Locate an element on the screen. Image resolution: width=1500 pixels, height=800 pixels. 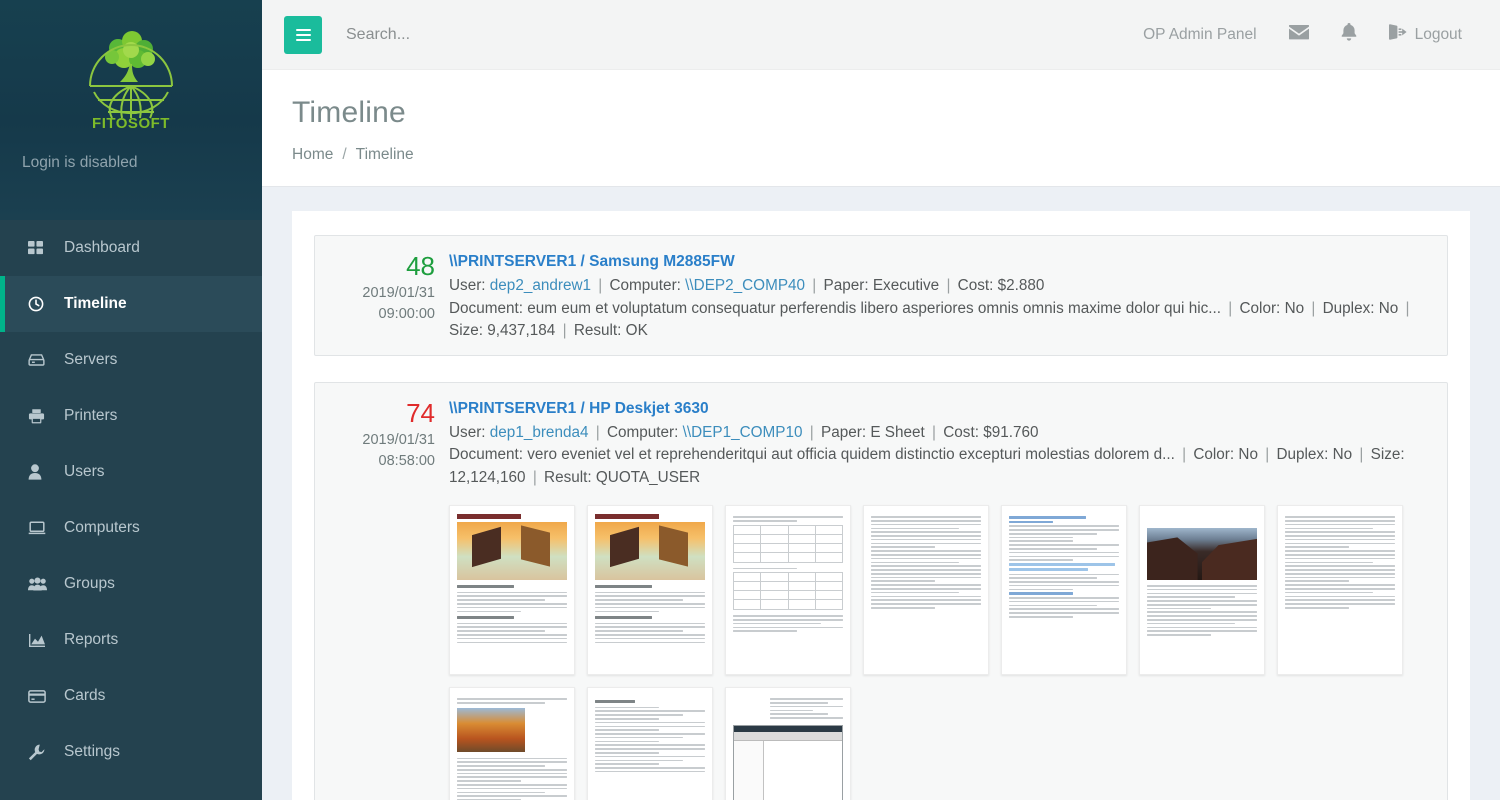
sidebar-item-label: Printers is located at coordinates (91, 416).